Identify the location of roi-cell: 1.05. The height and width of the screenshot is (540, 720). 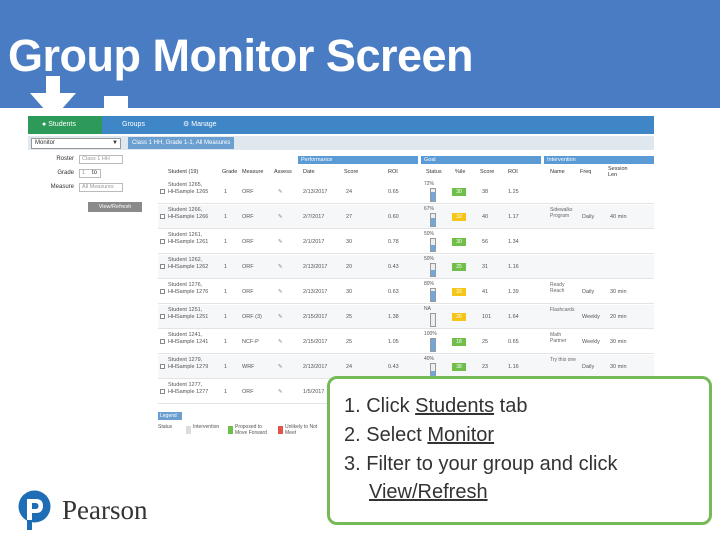
(393, 342).